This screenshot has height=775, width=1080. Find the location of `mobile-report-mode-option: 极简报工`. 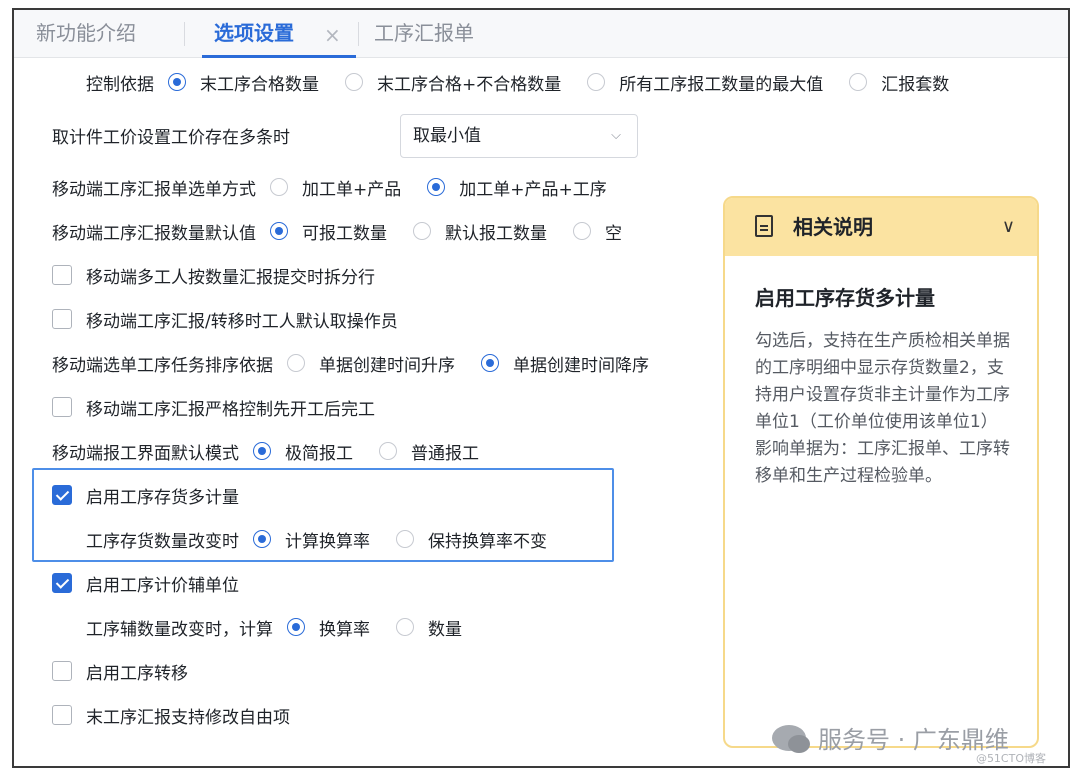

mobile-report-mode-option: 极简报工 is located at coordinates (303, 451).